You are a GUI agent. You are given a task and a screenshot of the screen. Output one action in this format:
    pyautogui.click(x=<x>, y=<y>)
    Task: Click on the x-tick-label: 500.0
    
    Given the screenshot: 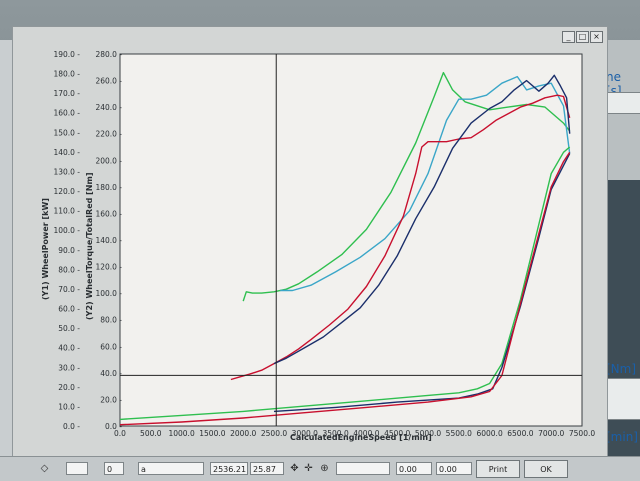 What is the action you would take?
    pyautogui.click(x=151, y=433)
    